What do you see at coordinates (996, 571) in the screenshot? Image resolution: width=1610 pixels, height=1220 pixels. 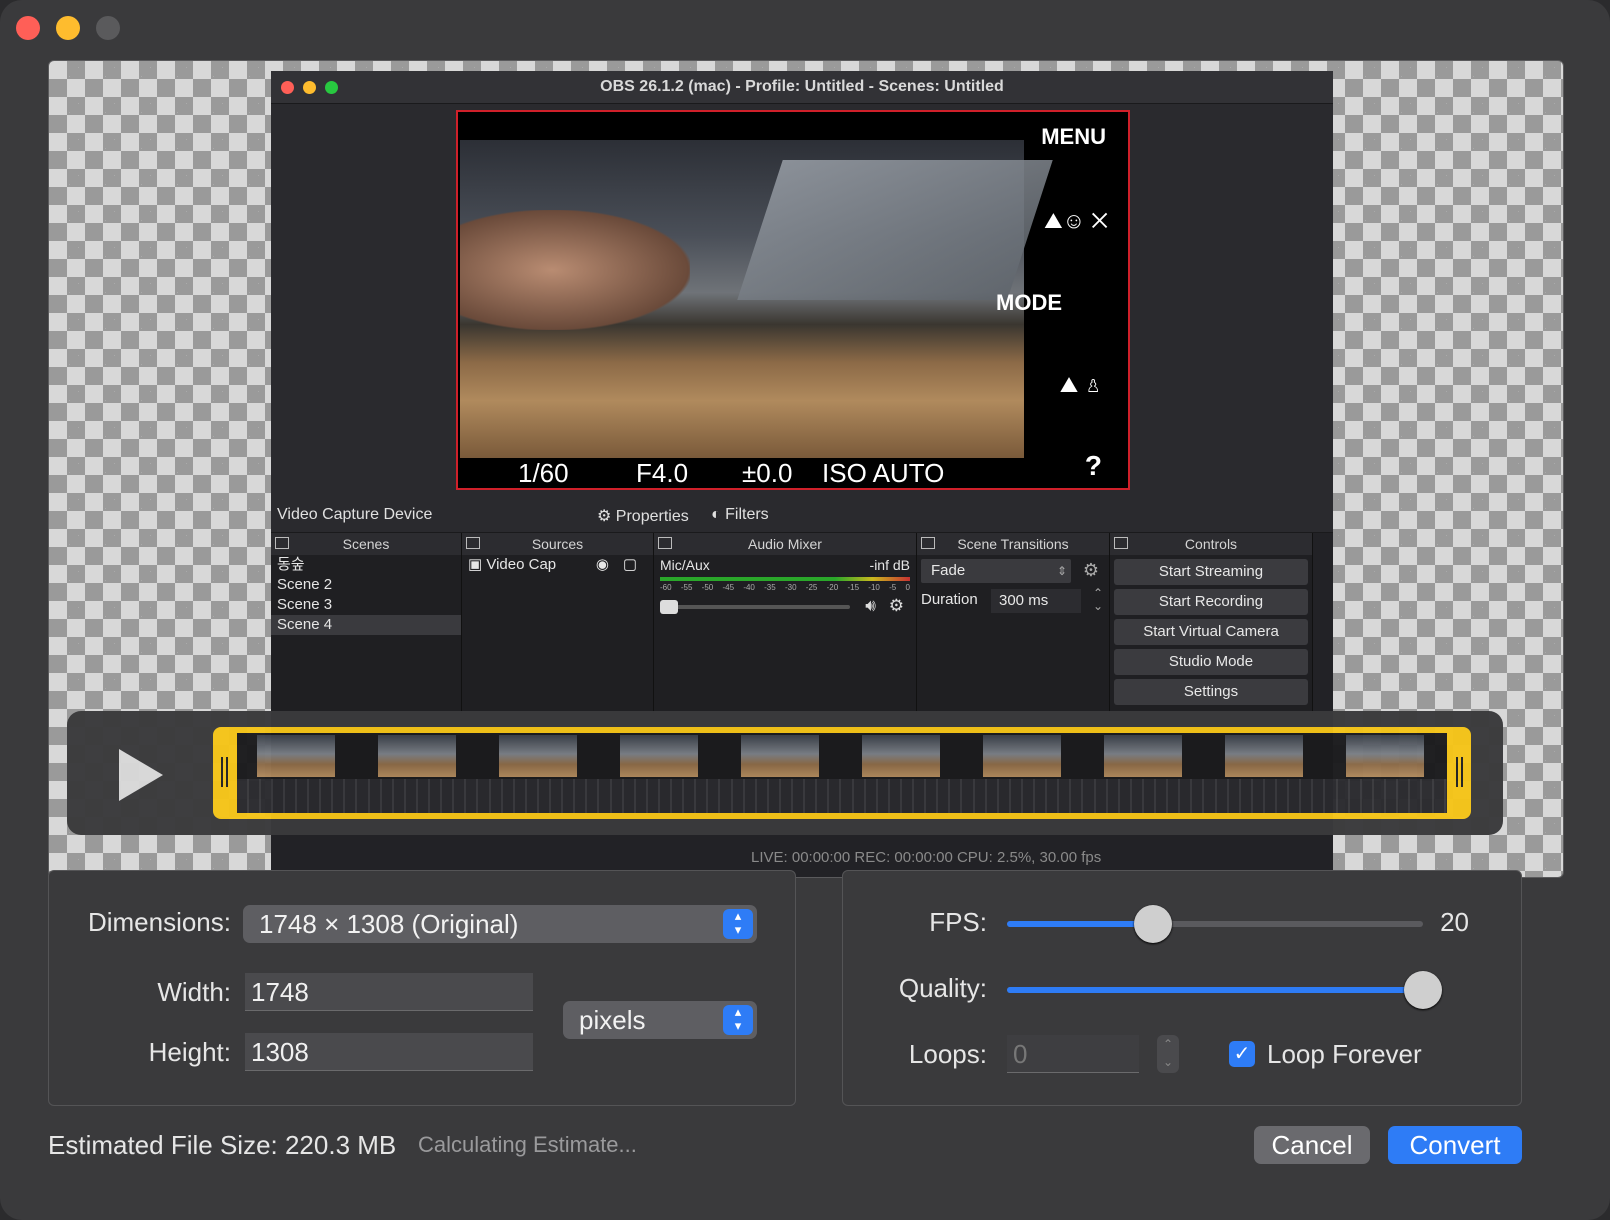 I see `transition-select: Fade ⇕` at bounding box center [996, 571].